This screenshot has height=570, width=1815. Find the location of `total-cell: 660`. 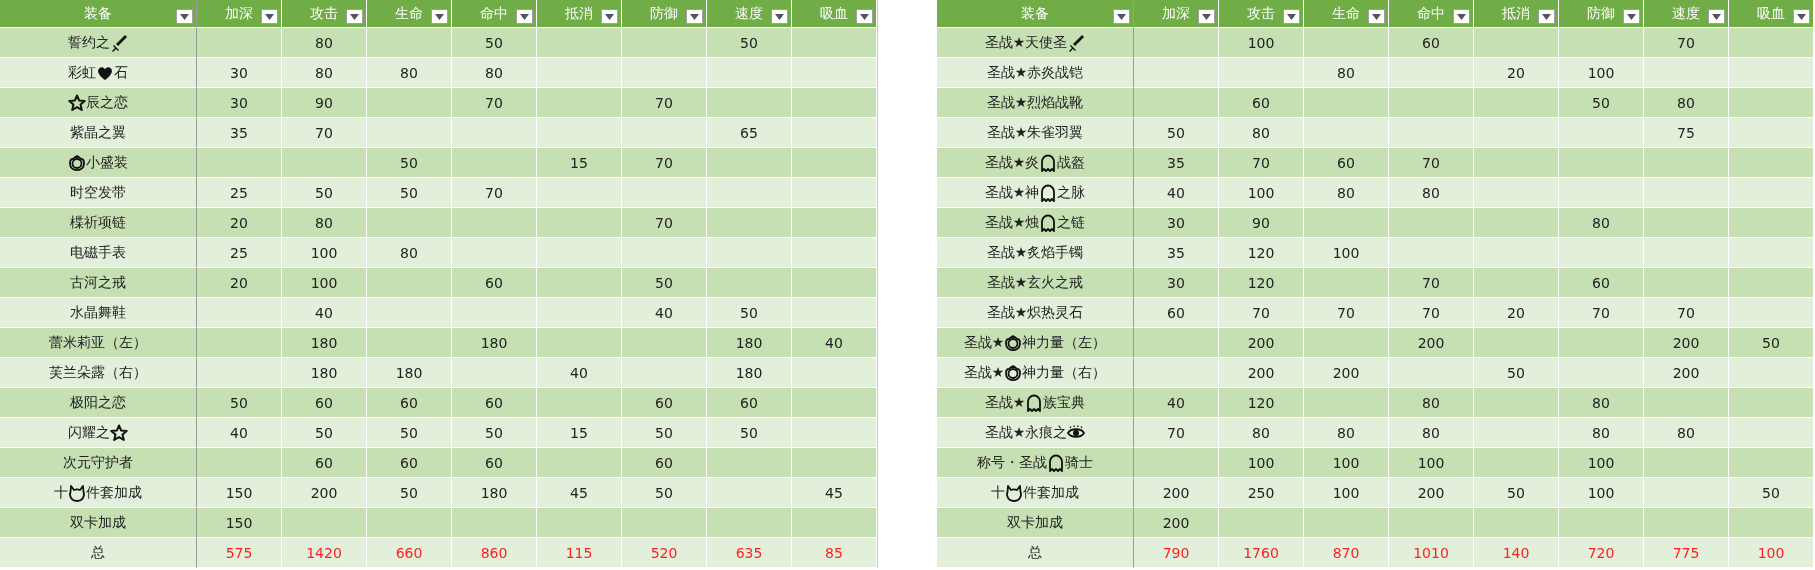

total-cell: 660 is located at coordinates (409, 553).